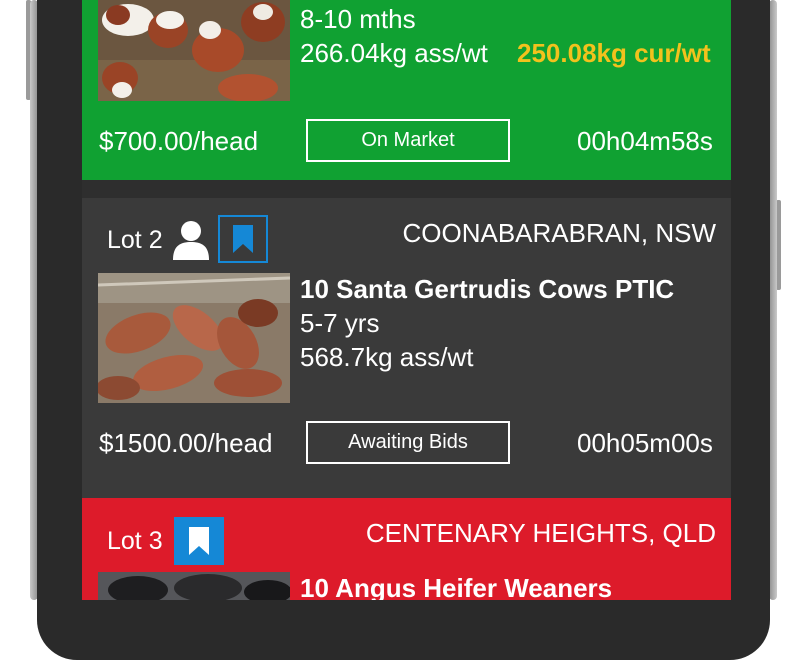 The width and height of the screenshot is (807, 660). What do you see at coordinates (645, 141) in the screenshot?
I see `countdown-timer: 00h04m58s` at bounding box center [645, 141].